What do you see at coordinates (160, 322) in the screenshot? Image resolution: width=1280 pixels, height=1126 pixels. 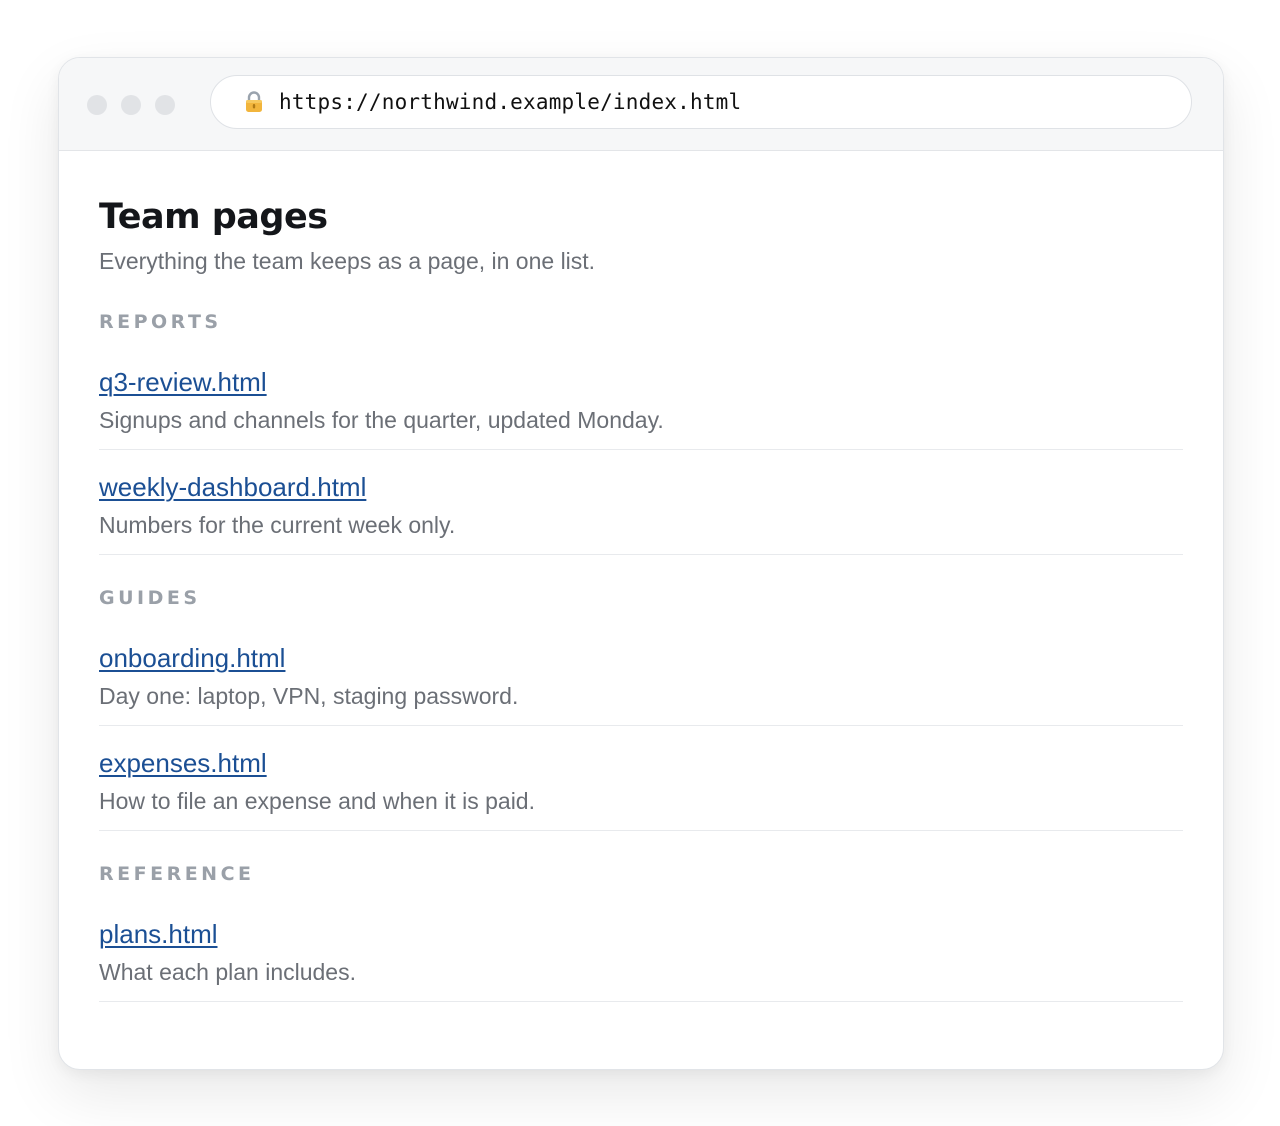 I see `section-heading-reports: REPORTS` at bounding box center [160, 322].